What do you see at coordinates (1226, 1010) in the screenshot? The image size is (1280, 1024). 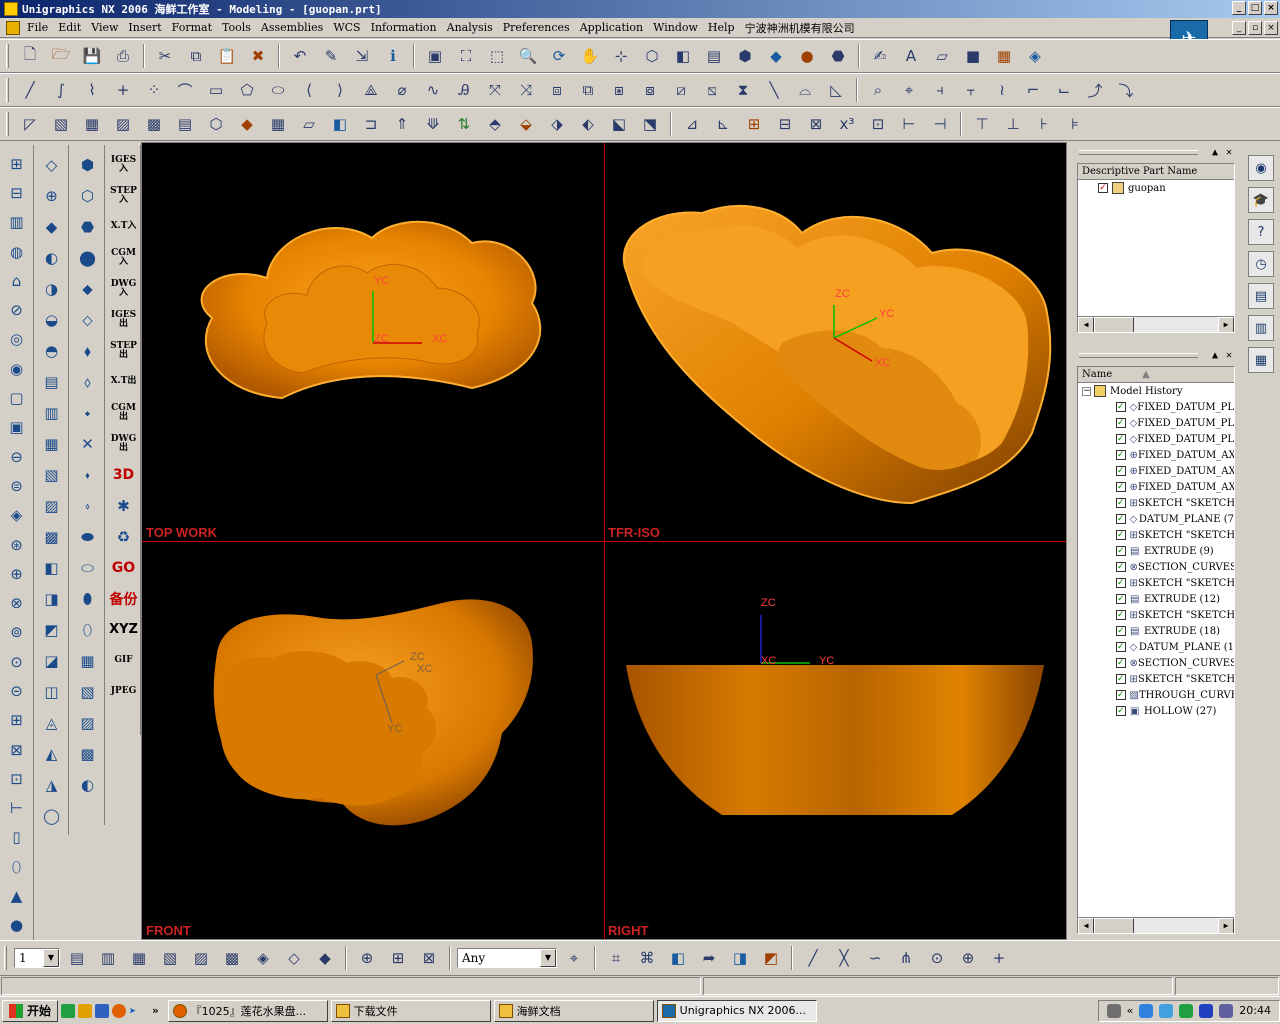 I see `volume-icon` at bounding box center [1226, 1010].